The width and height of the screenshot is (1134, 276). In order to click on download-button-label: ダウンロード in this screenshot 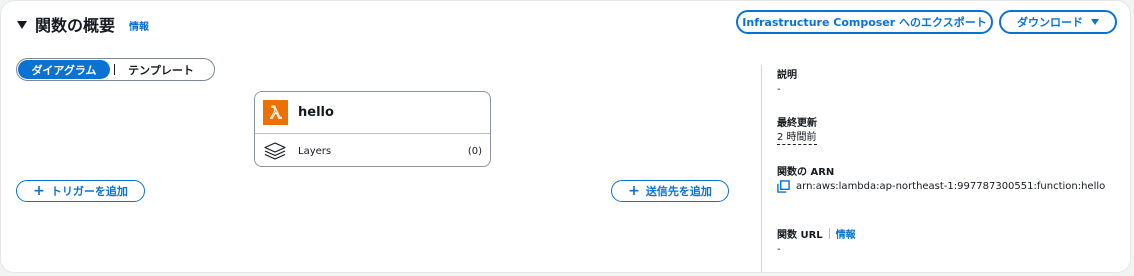, I will do `click(1050, 22)`.